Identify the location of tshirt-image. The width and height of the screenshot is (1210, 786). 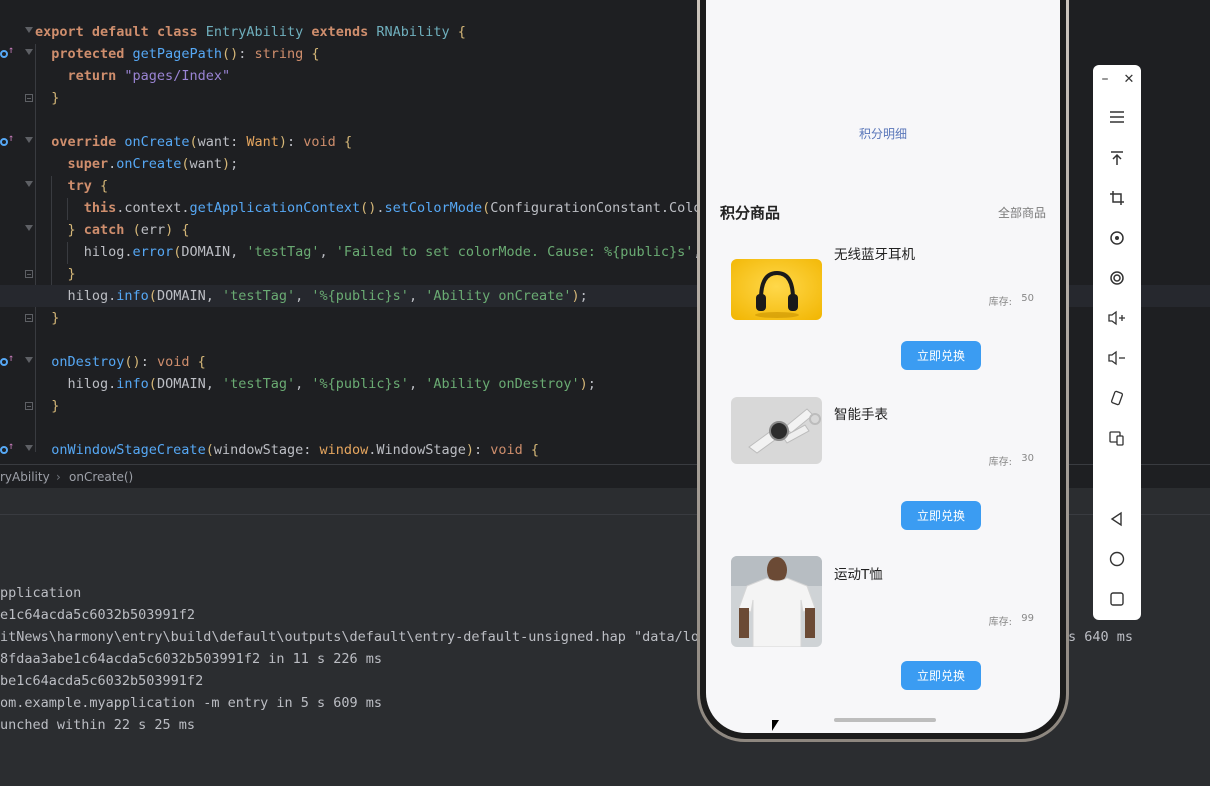
(776, 601).